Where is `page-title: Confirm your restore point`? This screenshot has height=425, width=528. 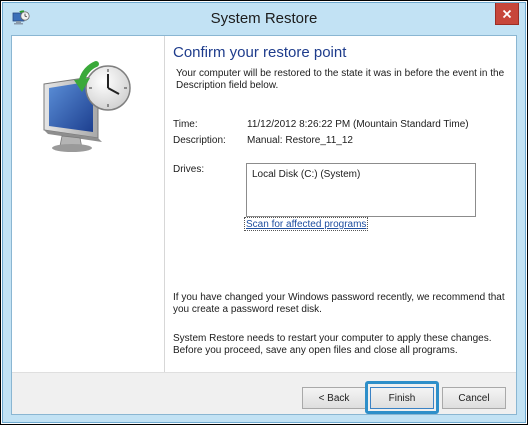
page-title: Confirm your restore point is located at coordinates (260, 52).